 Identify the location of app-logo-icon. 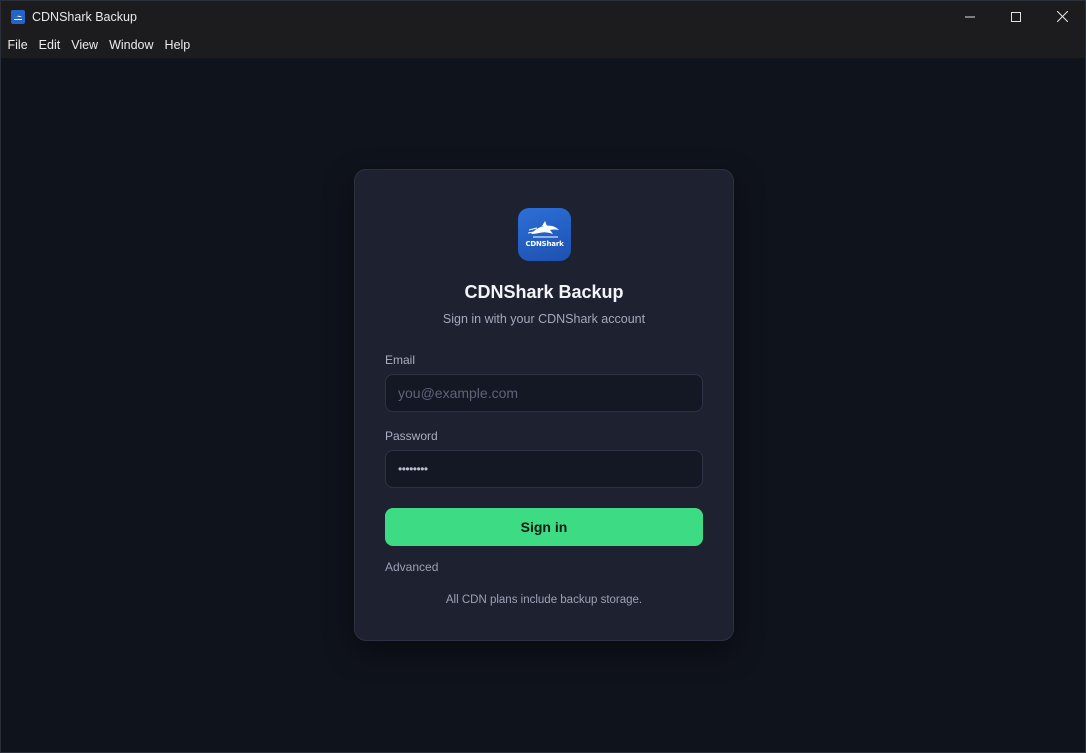
(18, 16).